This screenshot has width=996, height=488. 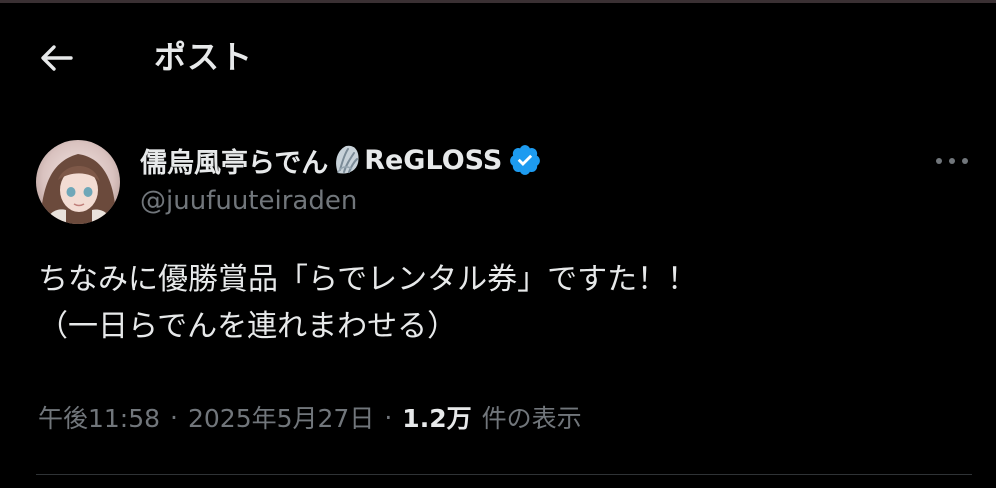 I want to click on more-options-button, so click(x=952, y=161).